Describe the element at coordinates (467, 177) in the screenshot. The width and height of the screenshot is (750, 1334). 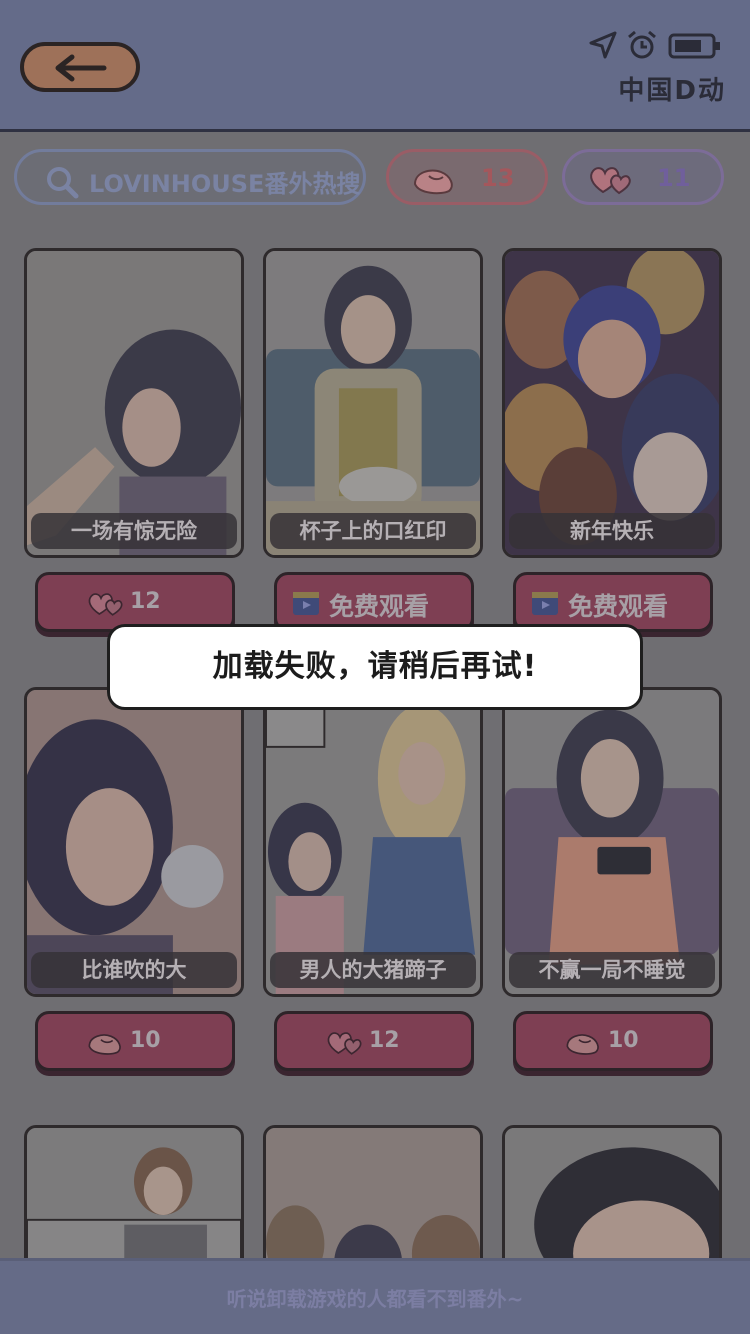
I see `meat-counter: 13` at that location.